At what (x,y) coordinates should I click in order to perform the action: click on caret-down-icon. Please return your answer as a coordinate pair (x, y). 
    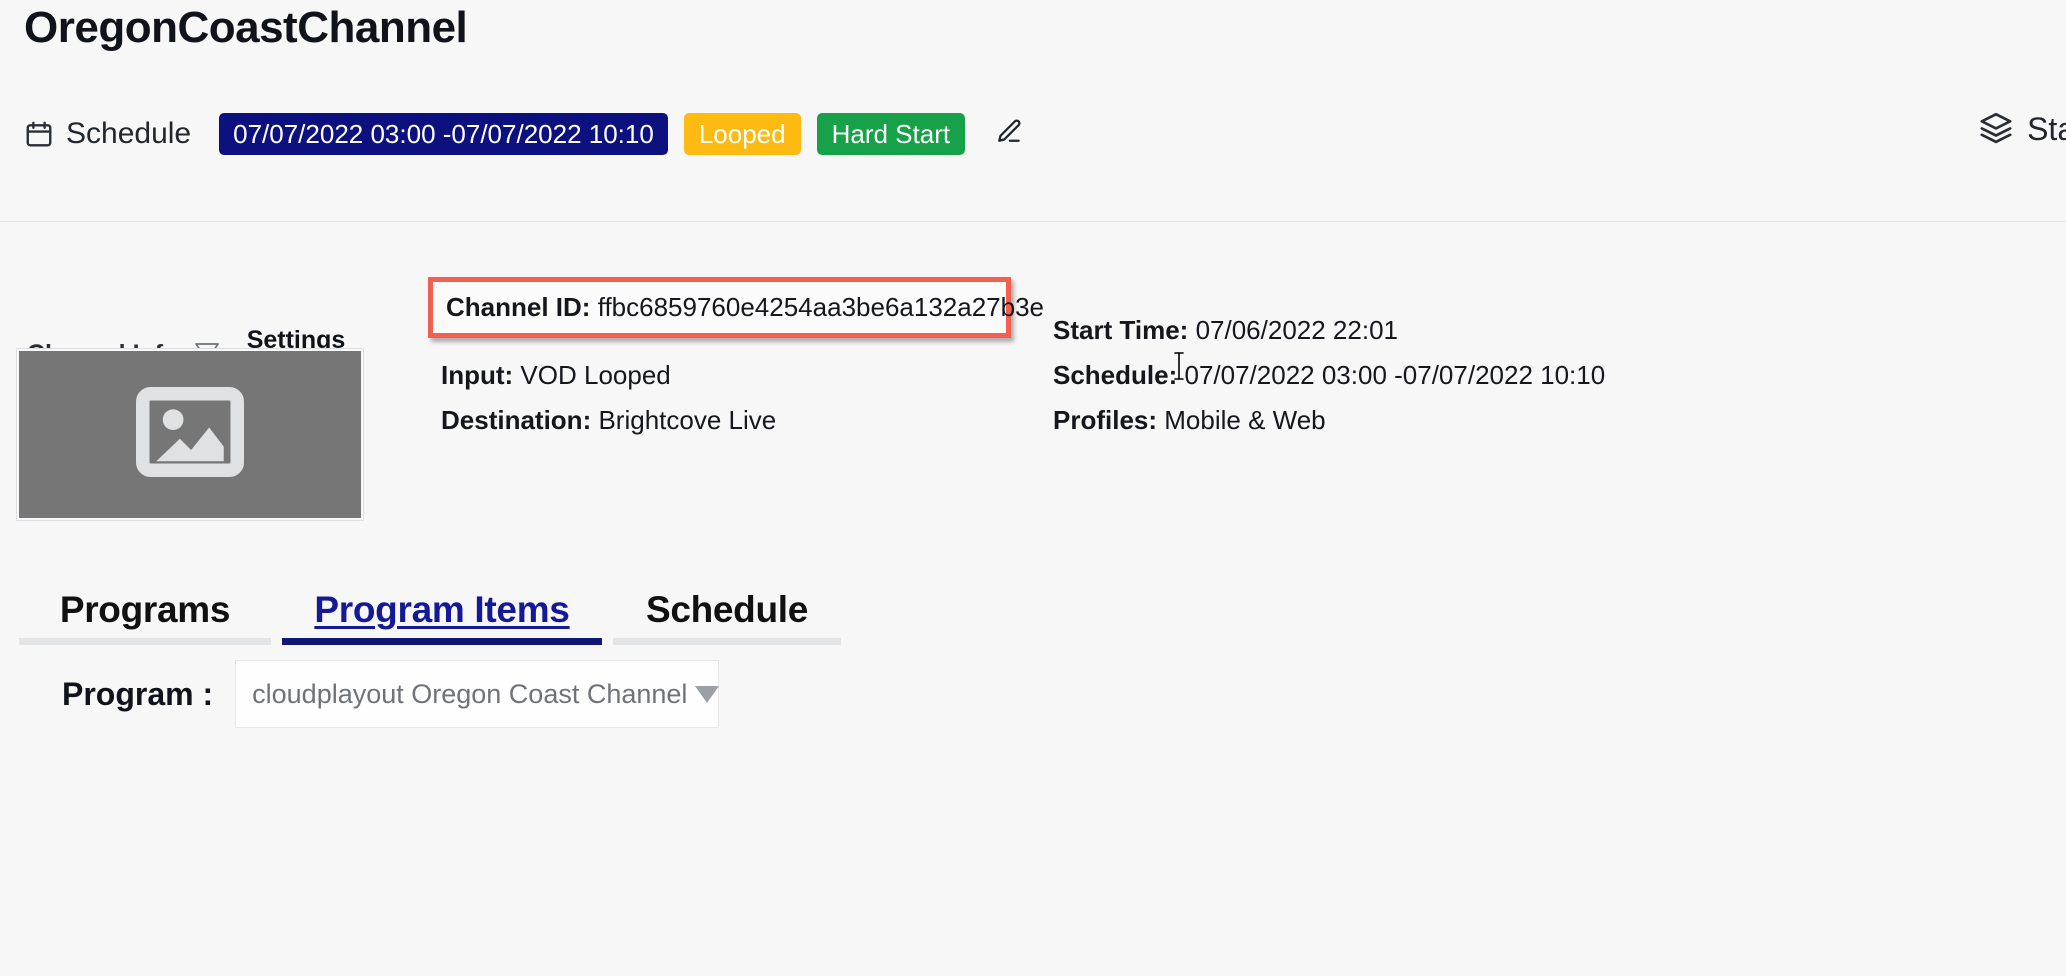
    Looking at the image, I should click on (707, 694).